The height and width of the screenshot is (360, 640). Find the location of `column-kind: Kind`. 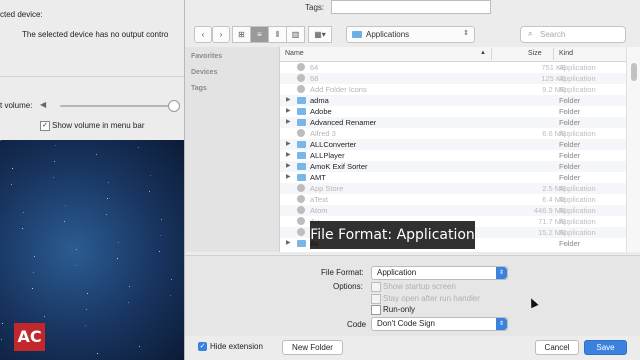

column-kind: Kind is located at coordinates (566, 53).